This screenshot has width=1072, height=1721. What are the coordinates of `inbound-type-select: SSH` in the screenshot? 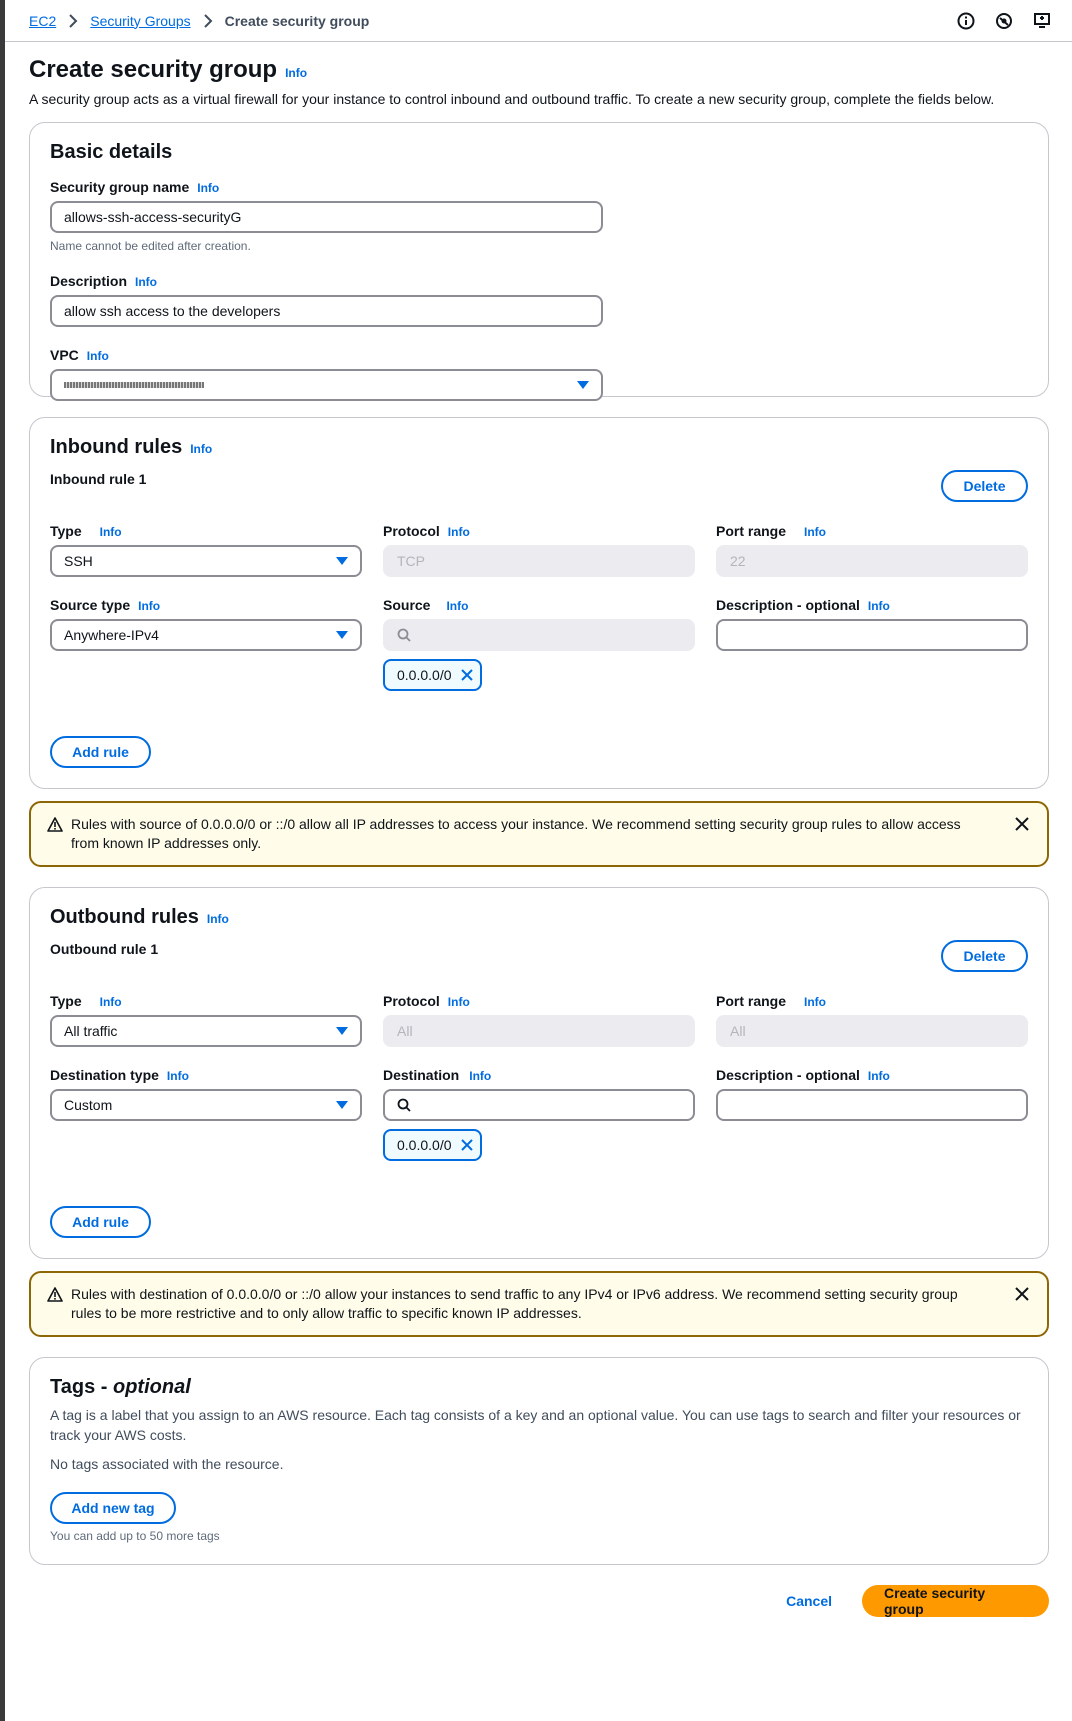 It's located at (206, 561).